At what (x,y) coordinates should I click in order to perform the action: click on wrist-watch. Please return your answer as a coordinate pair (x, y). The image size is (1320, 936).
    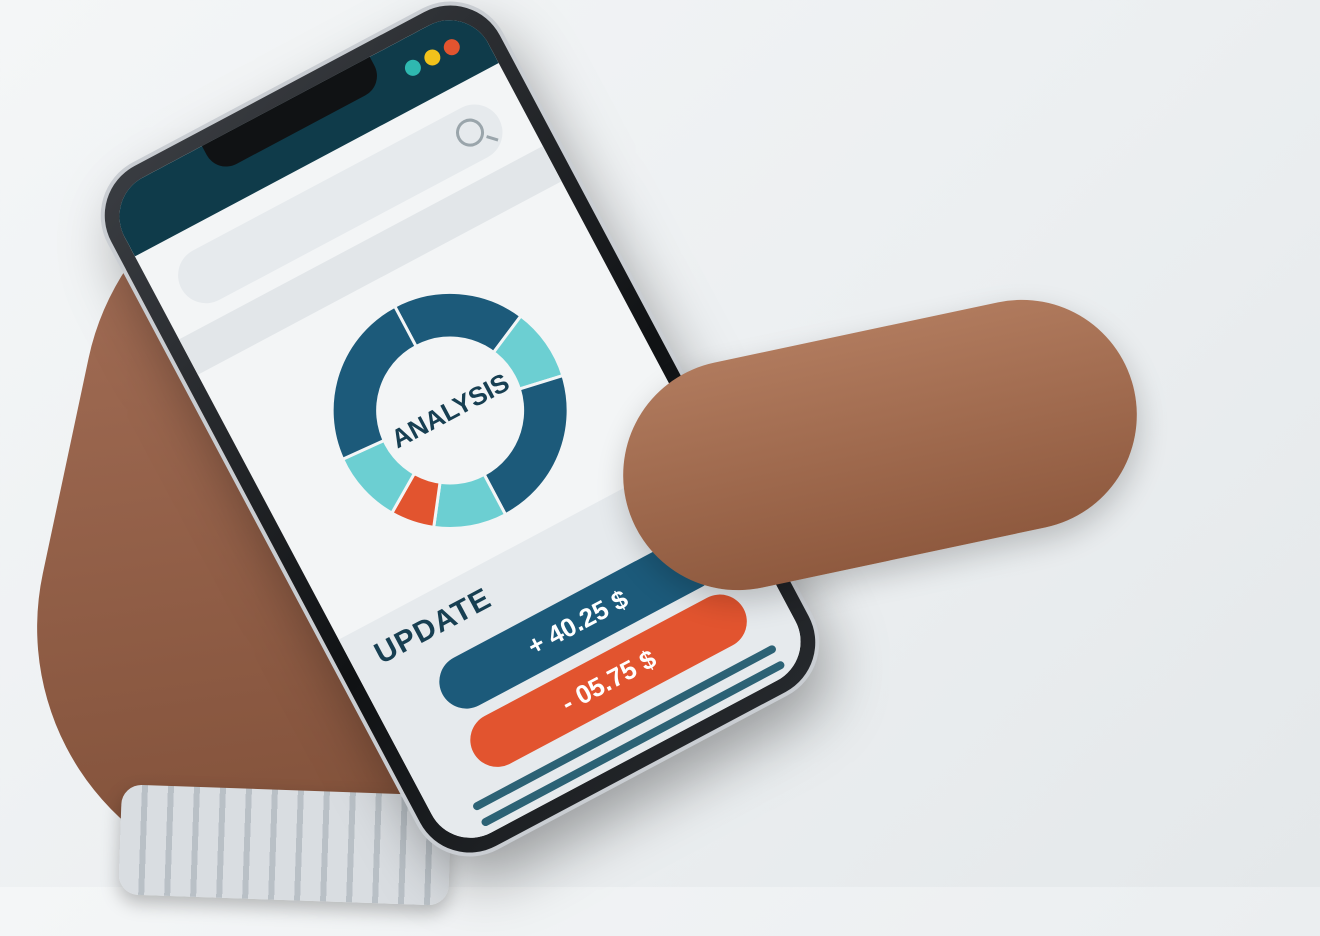
    Looking at the image, I should click on (285, 845).